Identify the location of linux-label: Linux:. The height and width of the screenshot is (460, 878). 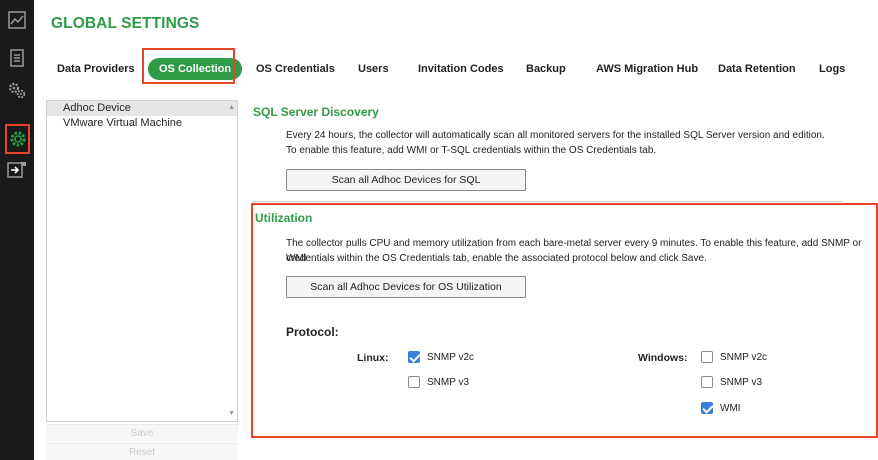
(373, 358).